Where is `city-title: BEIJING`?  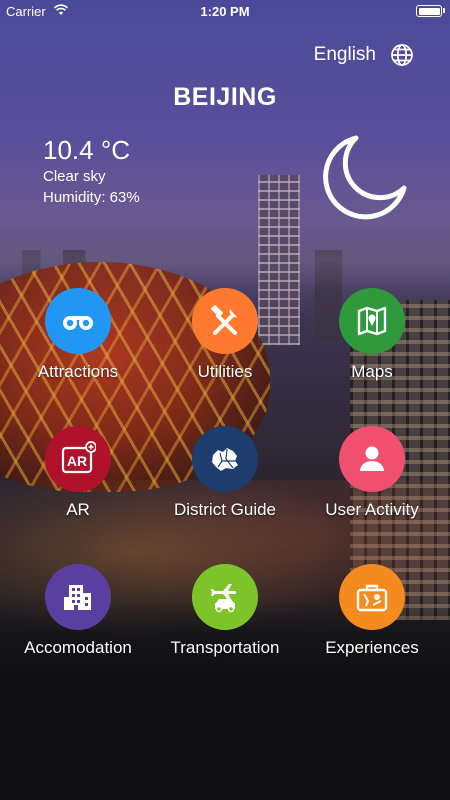
city-title: BEIJING is located at coordinates (225, 97).